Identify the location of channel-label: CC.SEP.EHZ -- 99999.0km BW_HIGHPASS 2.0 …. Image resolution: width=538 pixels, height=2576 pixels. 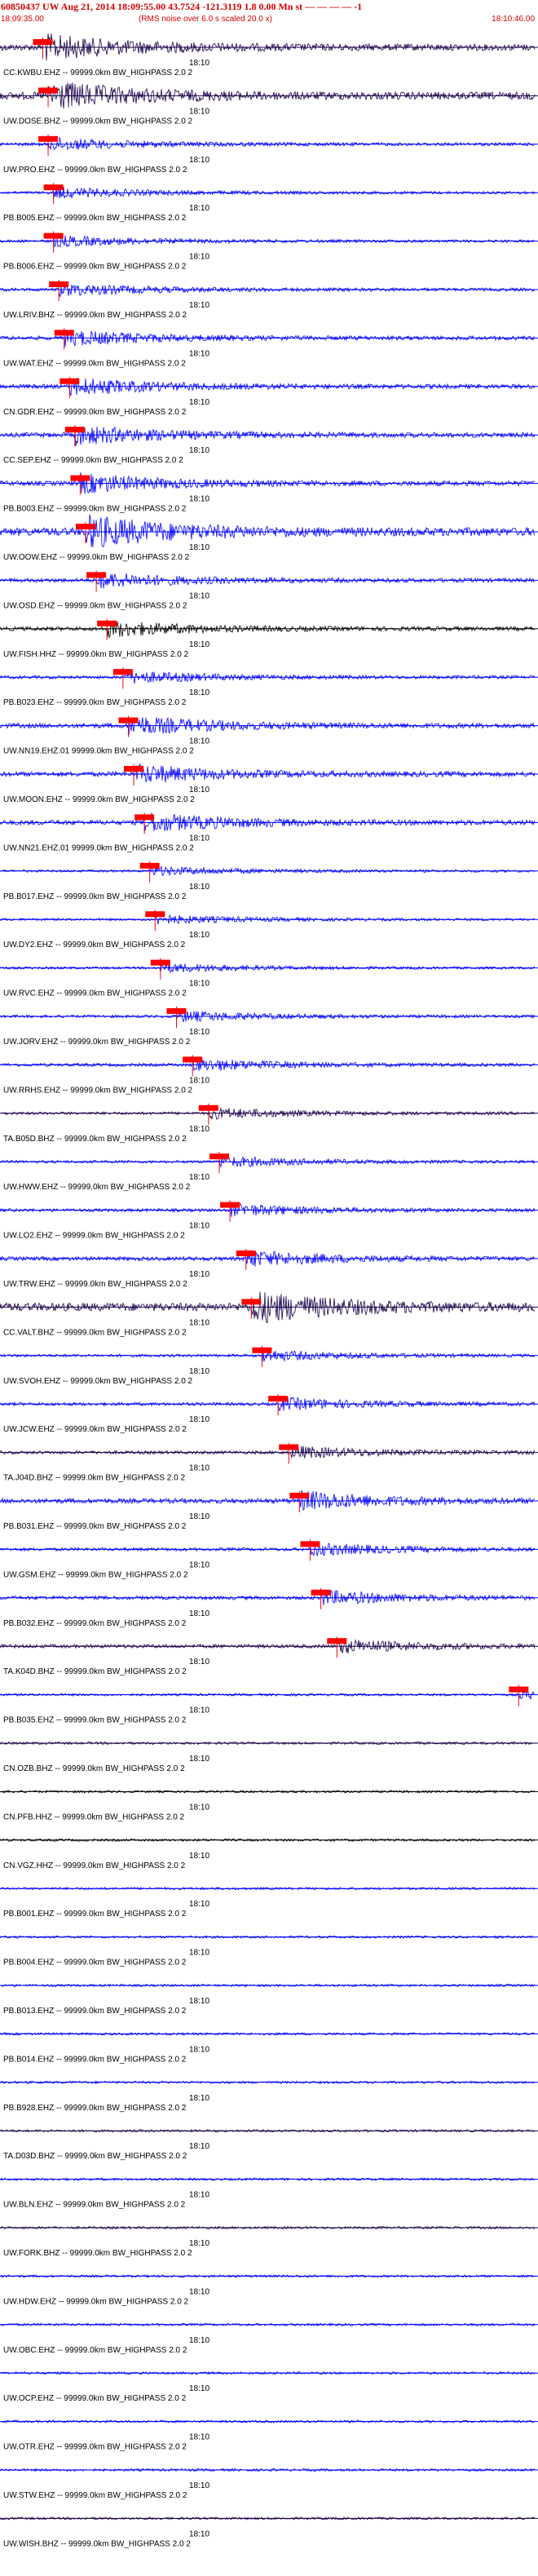
(93, 460).